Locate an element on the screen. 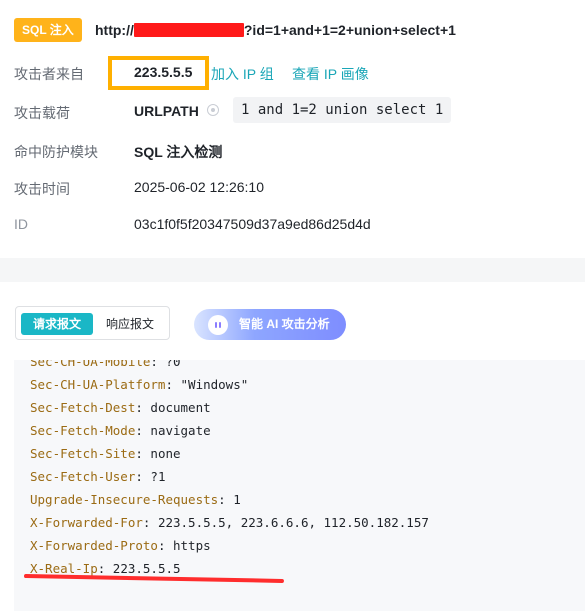 The image size is (585, 611). add-to-ip-group-link: 加入 IP 组 is located at coordinates (242, 74).